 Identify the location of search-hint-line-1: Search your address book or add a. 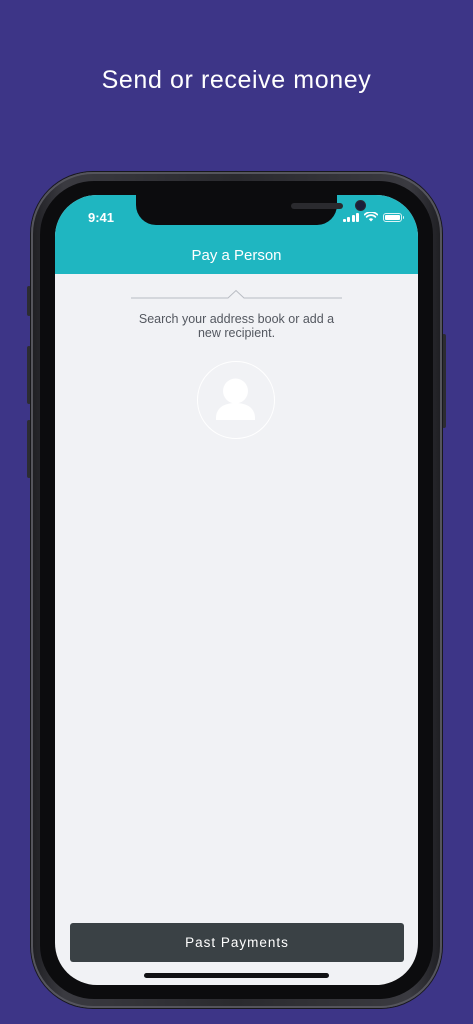
(236, 319).